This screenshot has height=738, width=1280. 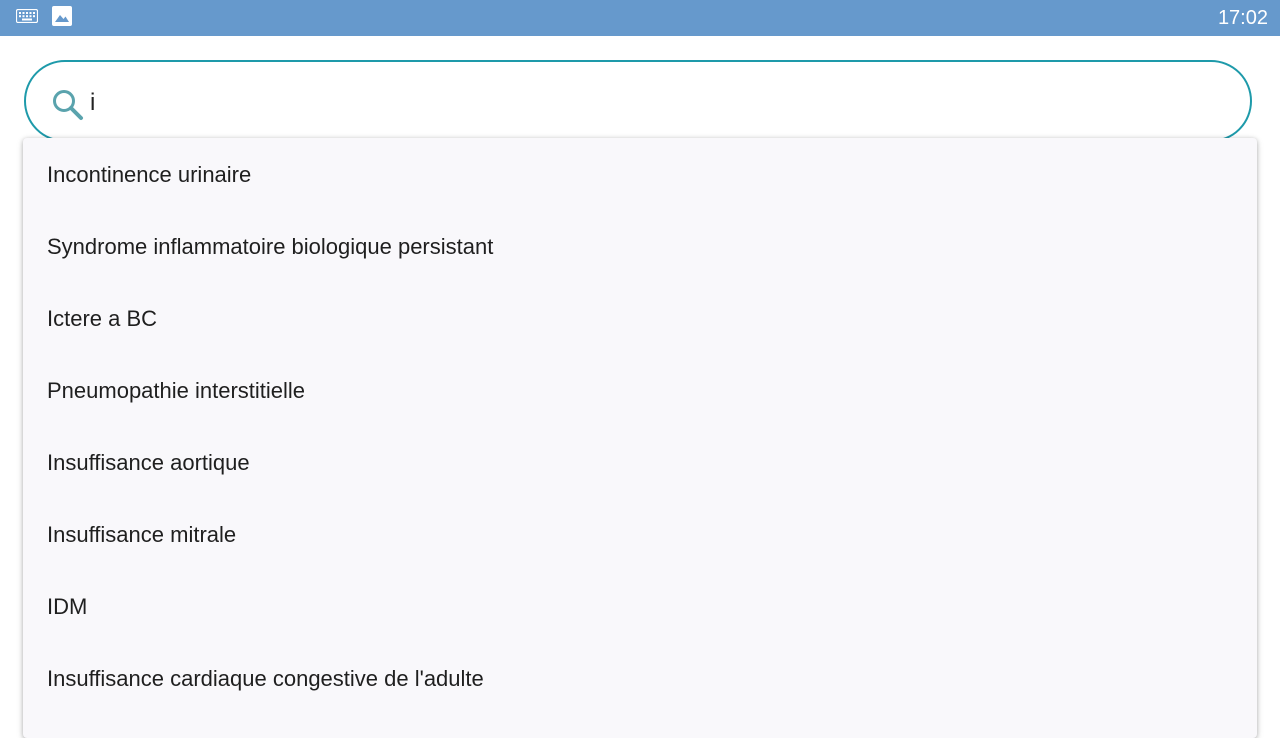 I want to click on suggestion-item: IDM, so click(x=640, y=606).